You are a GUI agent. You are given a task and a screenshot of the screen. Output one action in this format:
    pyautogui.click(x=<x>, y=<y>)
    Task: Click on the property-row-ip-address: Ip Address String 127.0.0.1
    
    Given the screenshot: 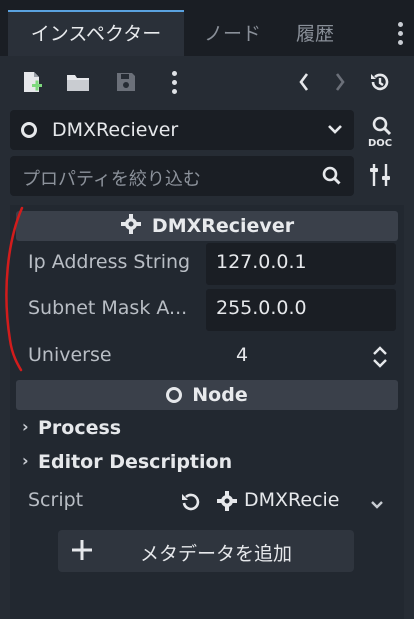 What is the action you would take?
    pyautogui.click(x=207, y=264)
    